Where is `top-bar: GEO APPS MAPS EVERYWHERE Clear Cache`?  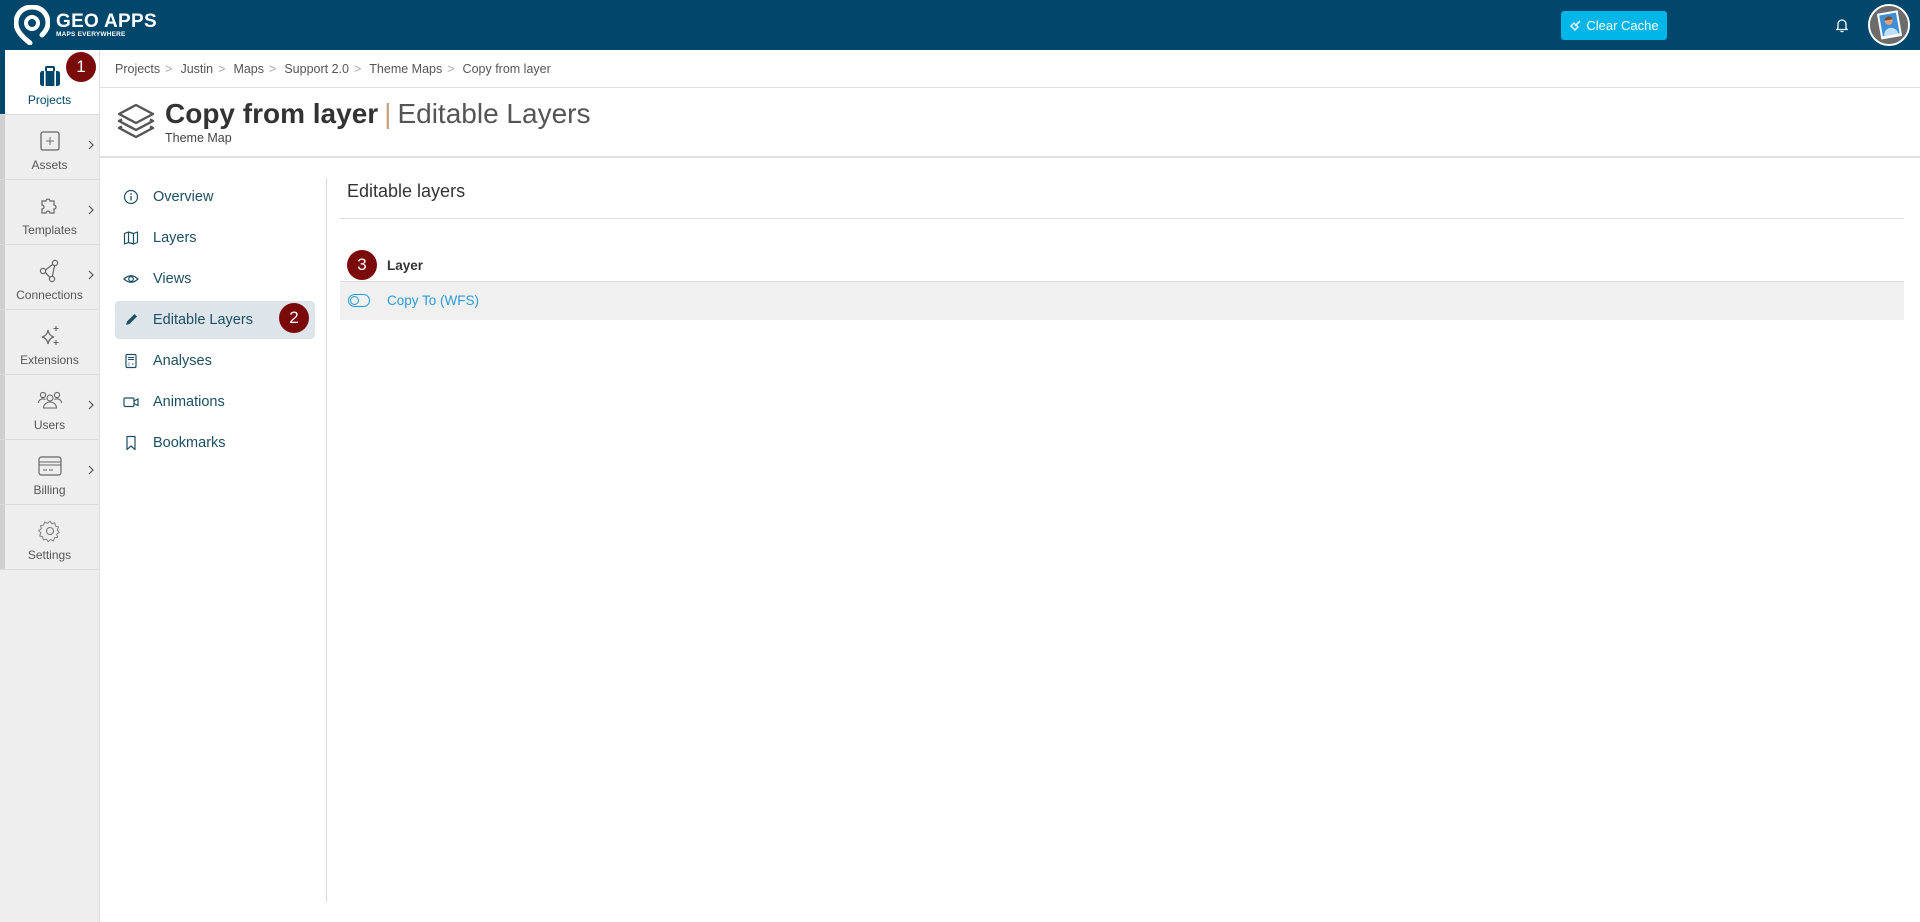 top-bar: GEO APPS MAPS EVERYWHERE Clear Cache is located at coordinates (960, 25).